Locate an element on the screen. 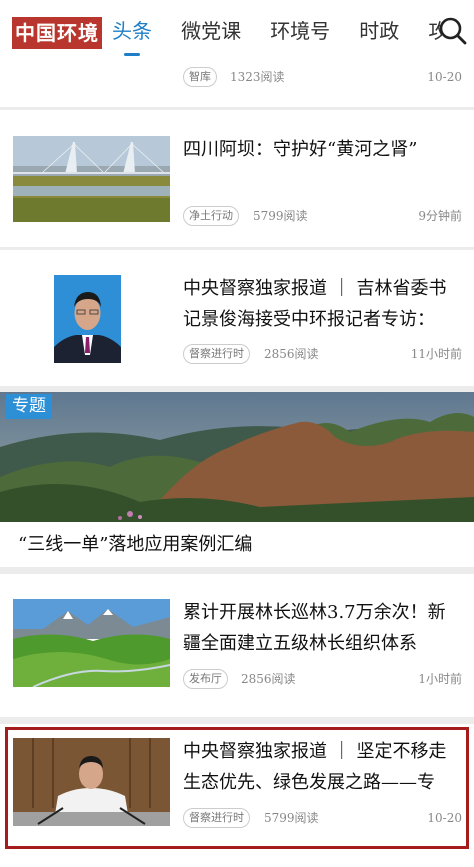 This screenshot has height=867, width=474. card-meta: 智库 1323阅读 10-20 is located at coordinates (322, 77).